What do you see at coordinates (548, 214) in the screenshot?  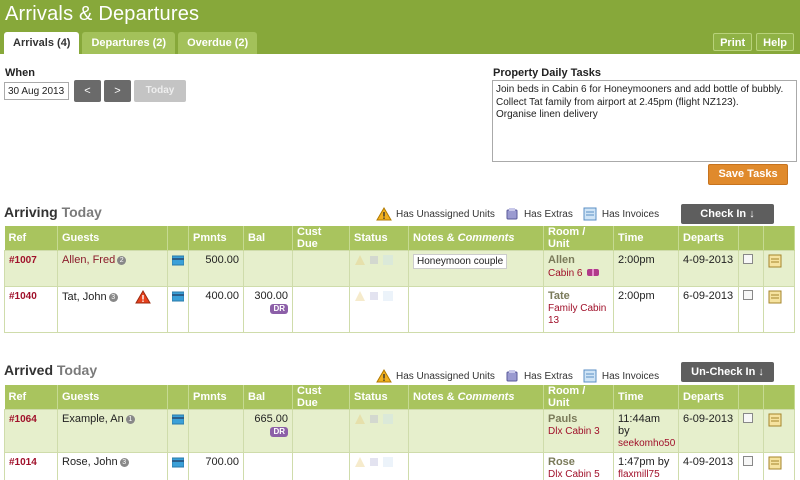 I see `legend-extras: Has Extras` at bounding box center [548, 214].